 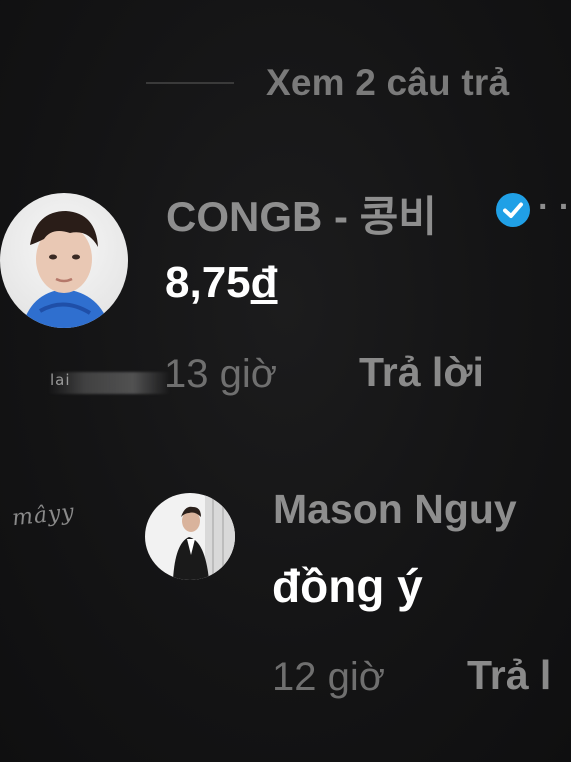 What do you see at coordinates (328, 677) in the screenshot?
I see `comment-timestamp: 12 giờ` at bounding box center [328, 677].